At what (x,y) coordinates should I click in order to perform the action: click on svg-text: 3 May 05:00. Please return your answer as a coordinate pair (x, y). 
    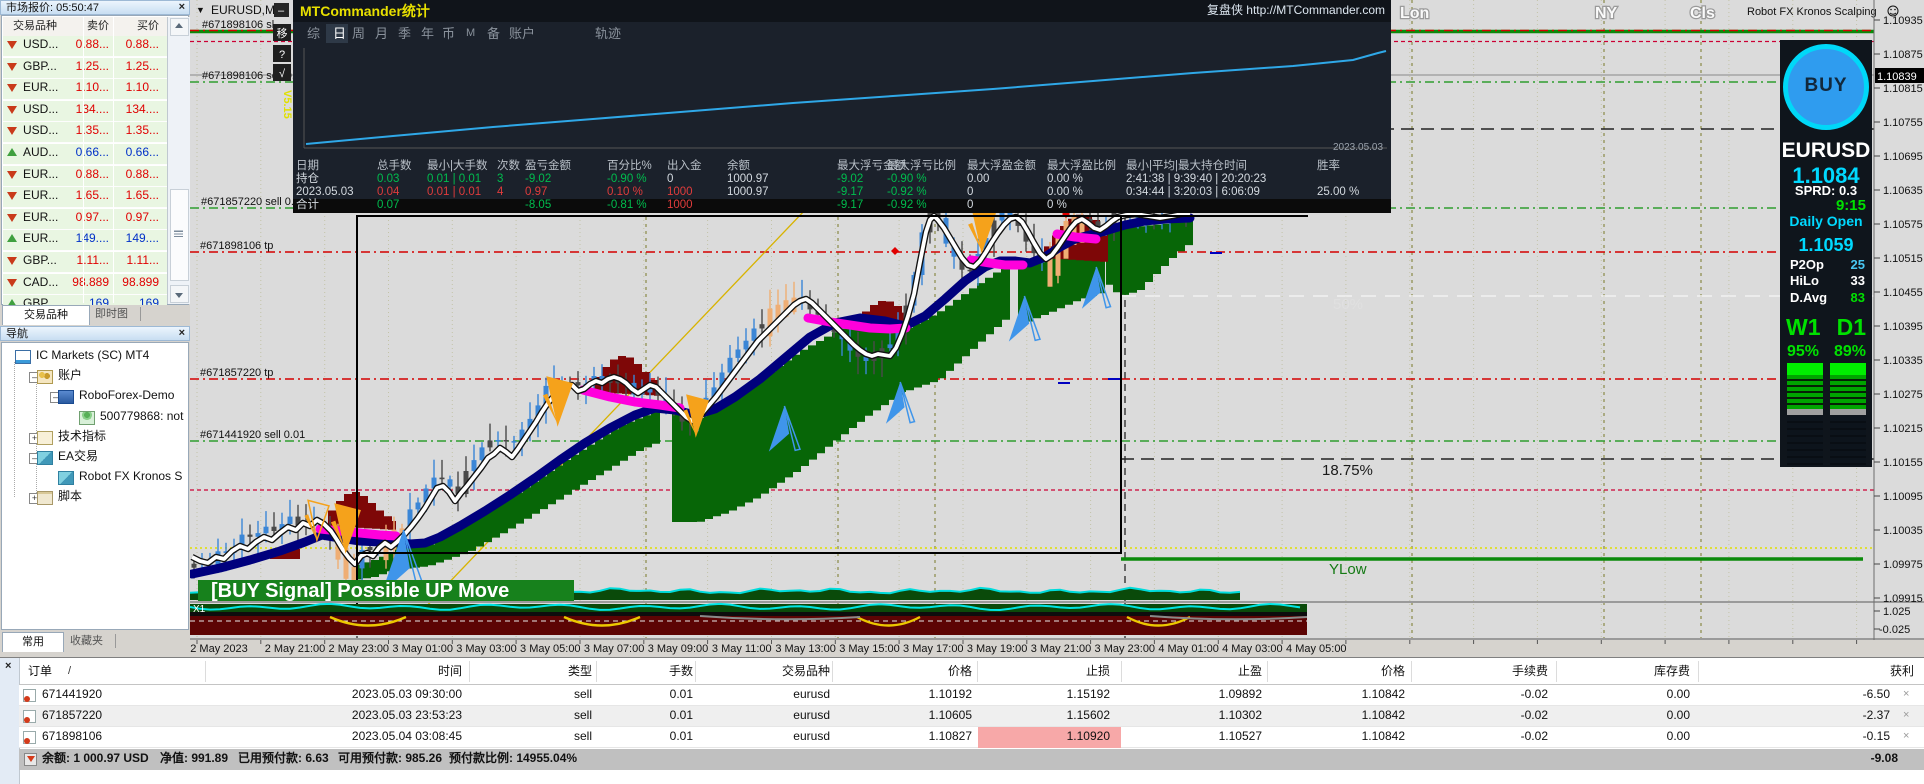
    Looking at the image, I should click on (550, 649).